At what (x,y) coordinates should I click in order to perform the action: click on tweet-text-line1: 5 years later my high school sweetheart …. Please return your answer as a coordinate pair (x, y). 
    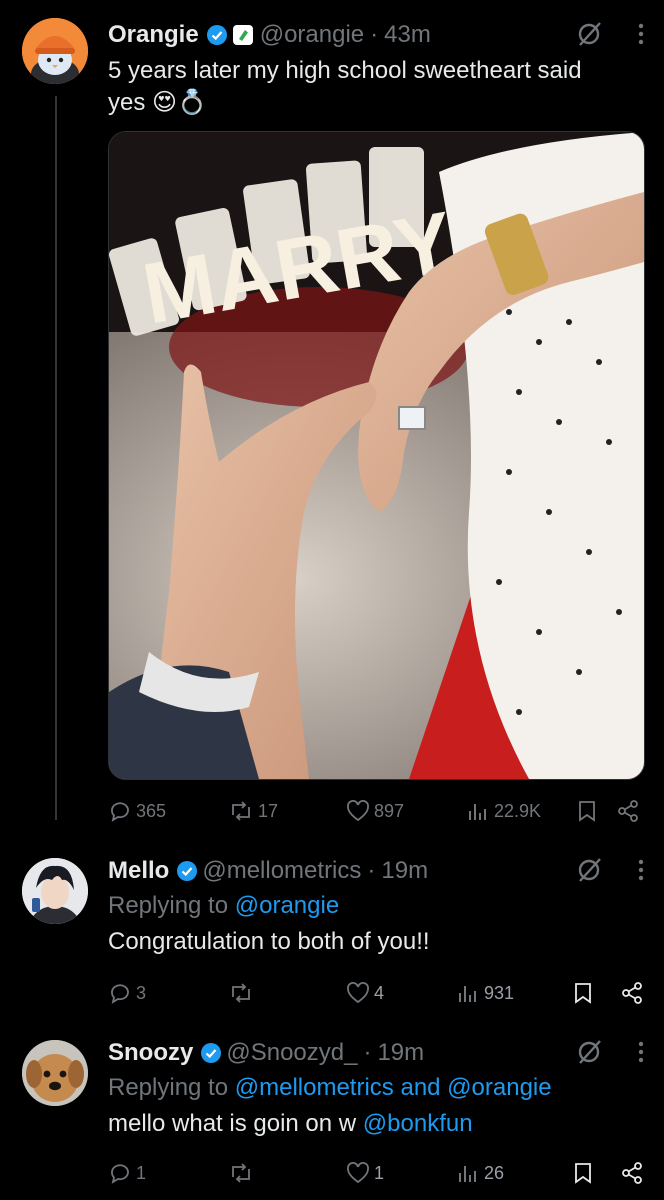
    Looking at the image, I should click on (345, 70).